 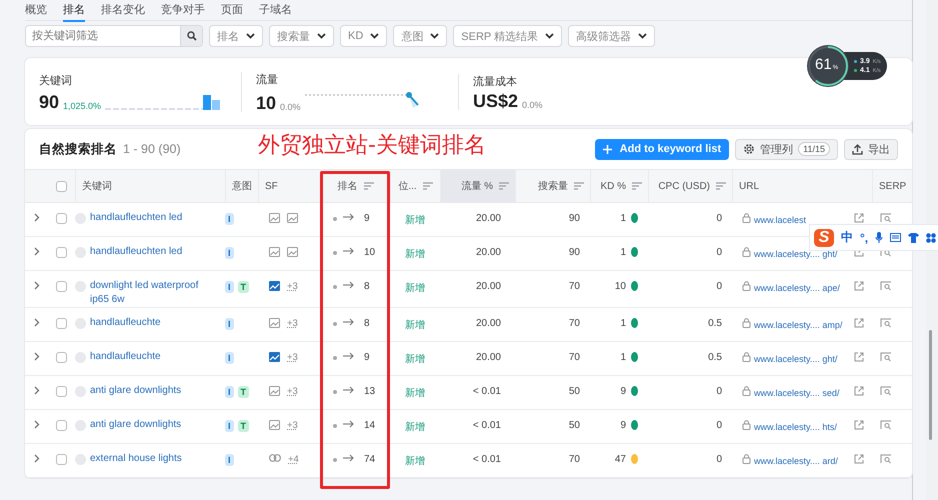 I want to click on url-link: www.lacelesty.... ape/, so click(x=797, y=288).